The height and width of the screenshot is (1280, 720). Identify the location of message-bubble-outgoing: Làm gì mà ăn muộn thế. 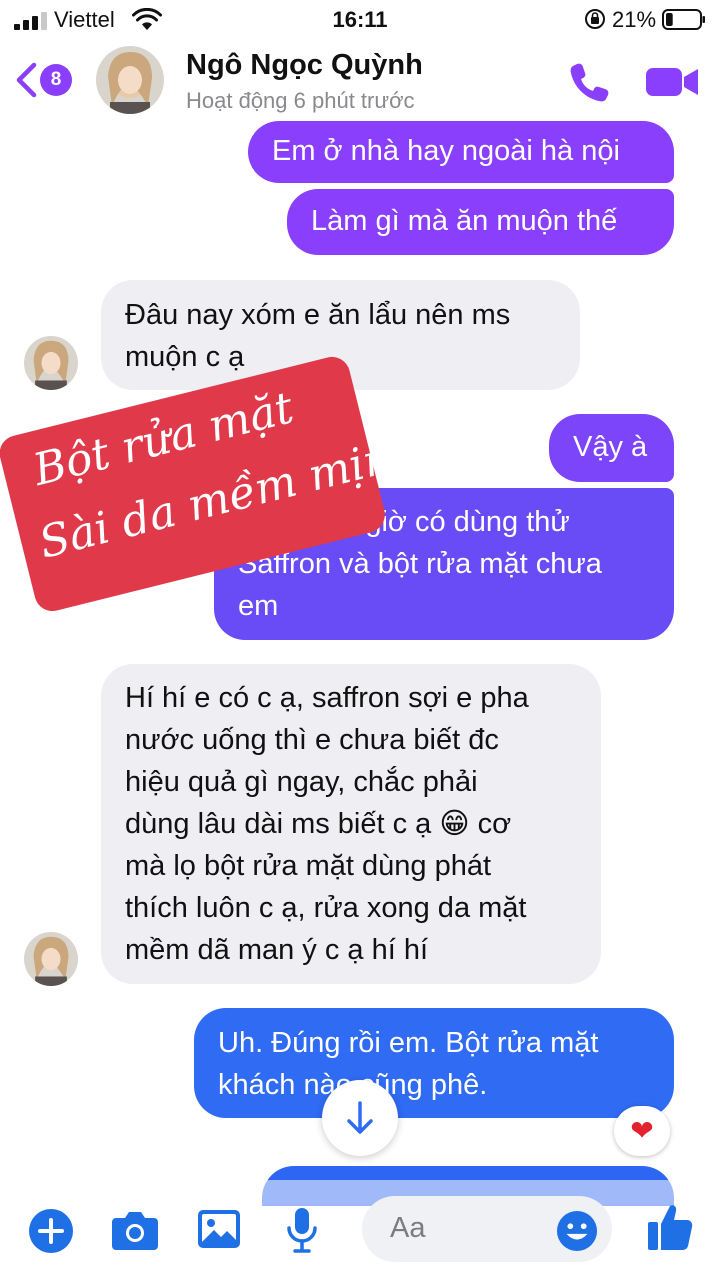
(480, 222).